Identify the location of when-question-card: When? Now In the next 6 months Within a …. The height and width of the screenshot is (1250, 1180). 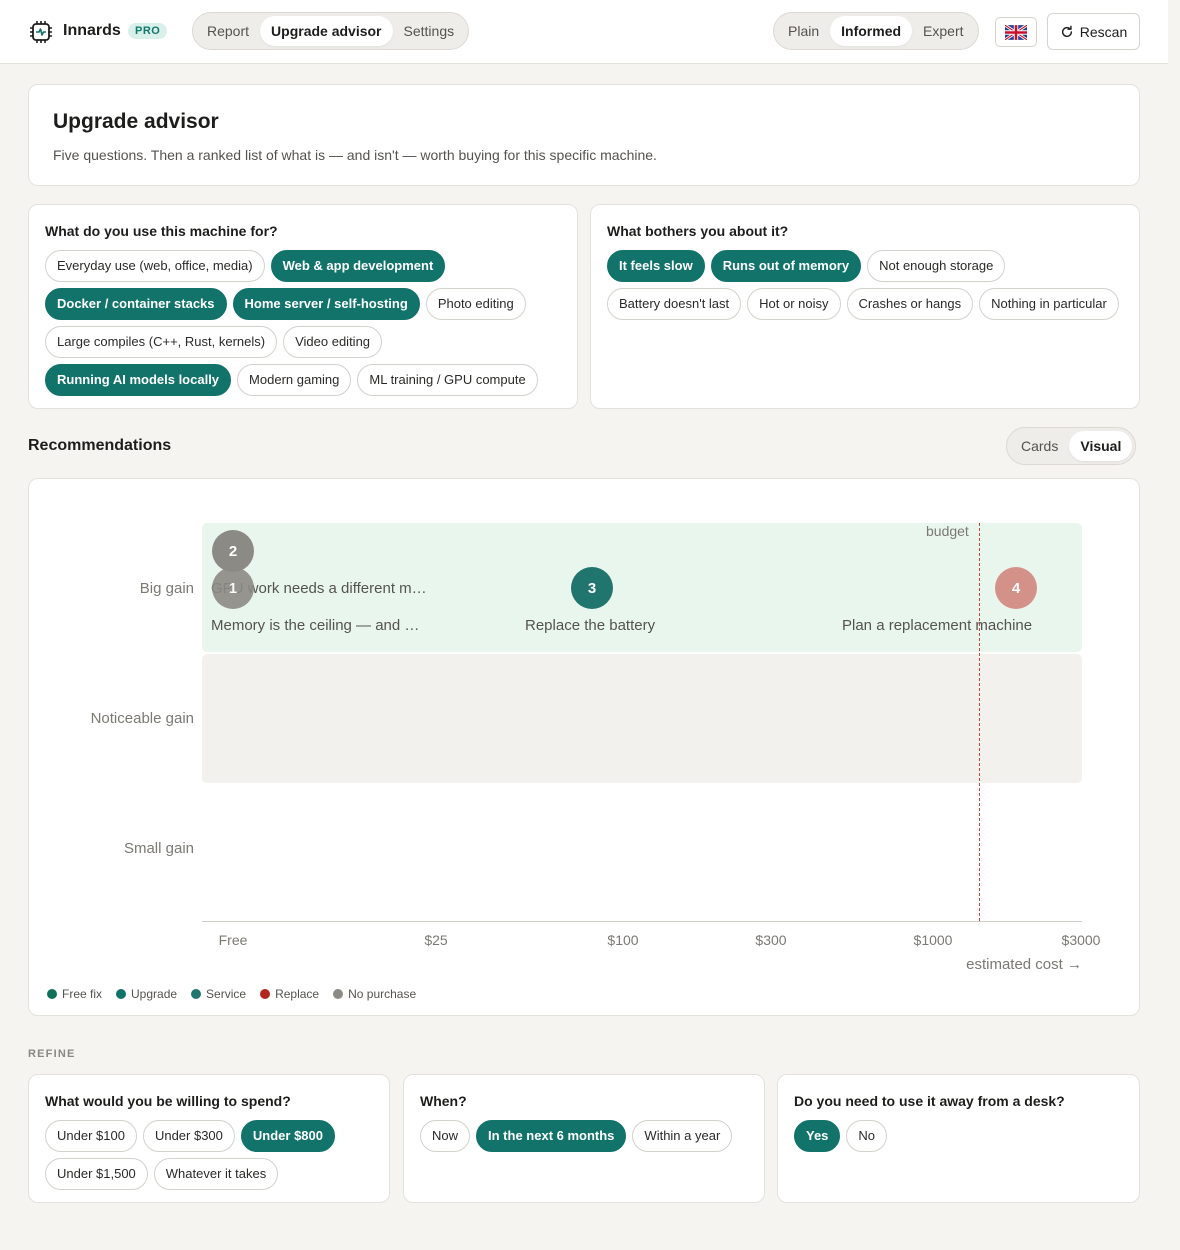
(584, 1138).